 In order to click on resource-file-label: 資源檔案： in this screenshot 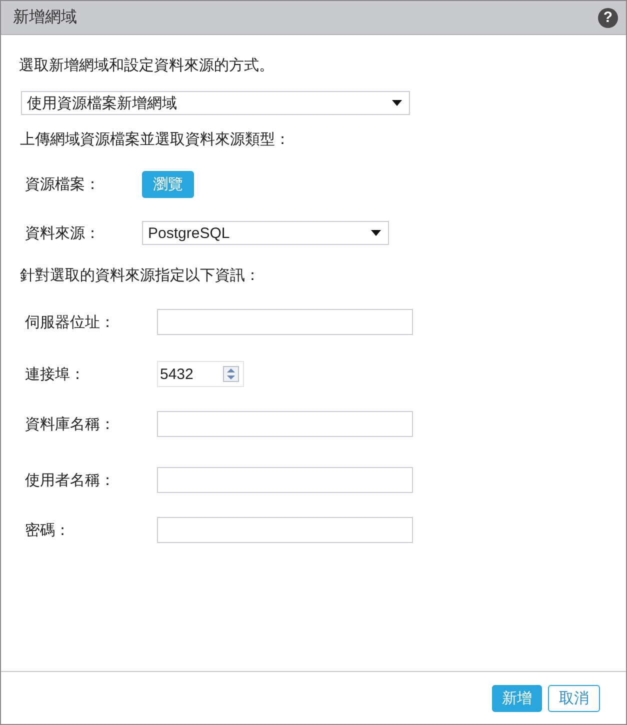, I will do `click(62, 184)`.